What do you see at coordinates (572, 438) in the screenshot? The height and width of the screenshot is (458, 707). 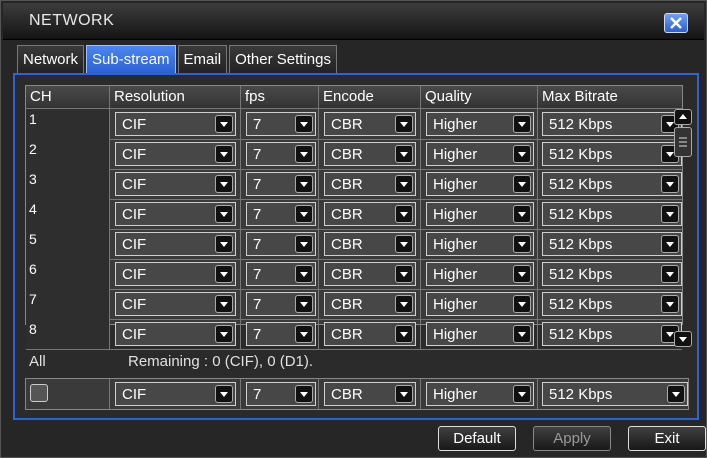 I see `apply-button: Apply` at bounding box center [572, 438].